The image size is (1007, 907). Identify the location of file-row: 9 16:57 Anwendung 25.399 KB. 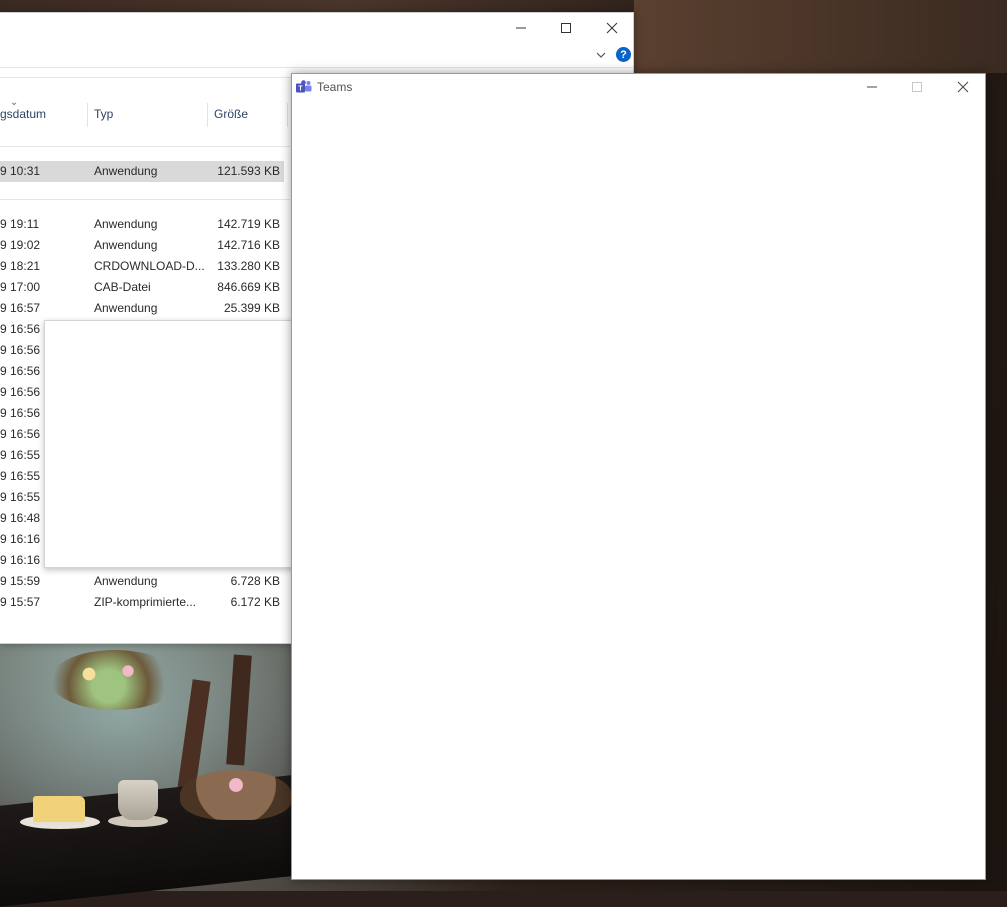
(142, 308).